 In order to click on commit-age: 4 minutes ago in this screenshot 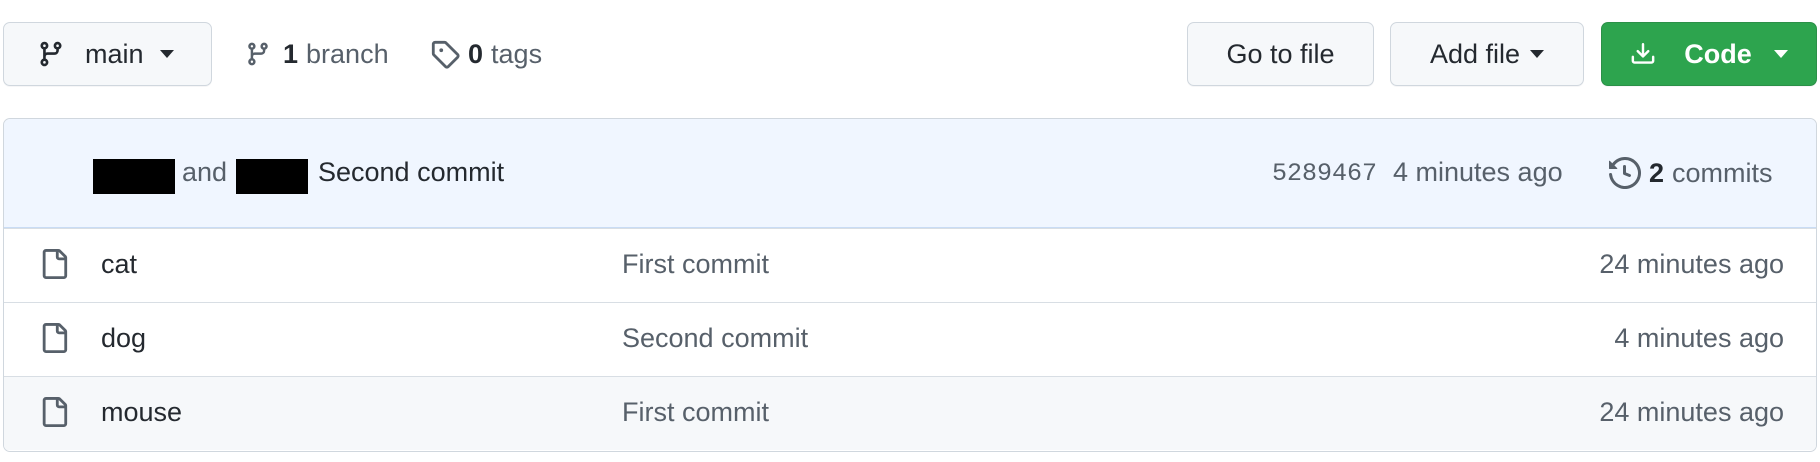, I will do `click(1478, 172)`.